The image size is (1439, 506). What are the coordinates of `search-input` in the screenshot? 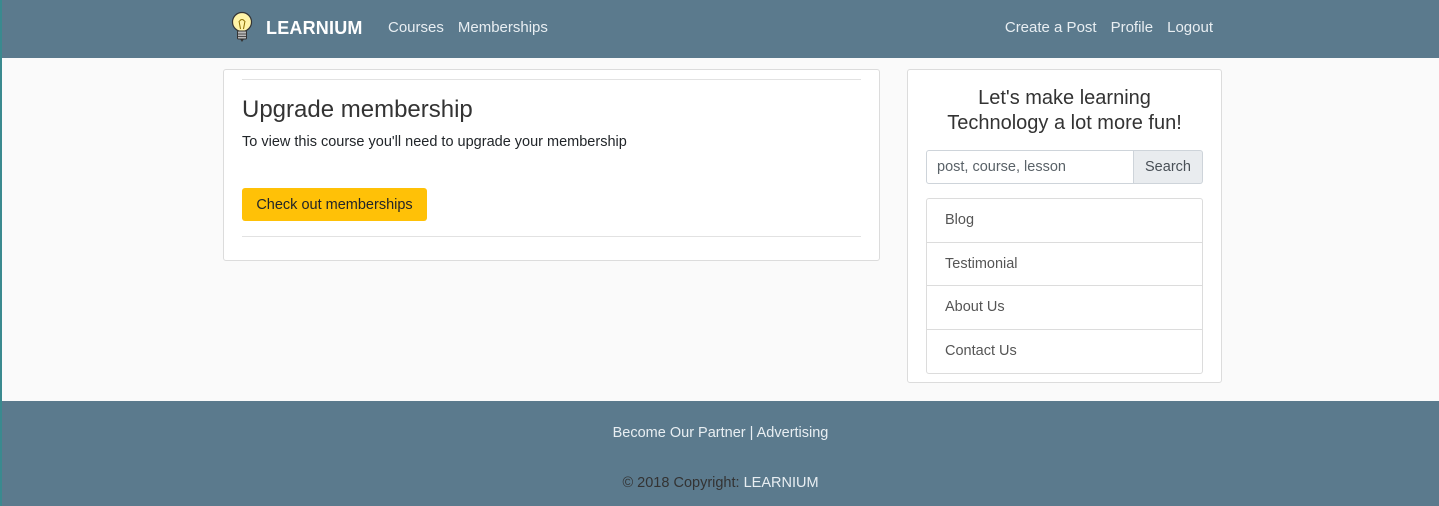 It's located at (1030, 167).